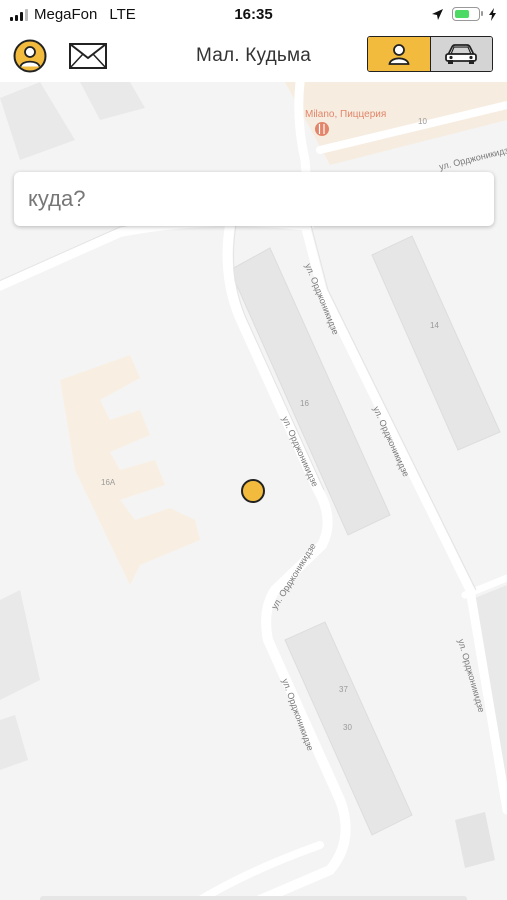  What do you see at coordinates (253, 898) in the screenshot?
I see `bottom-sheet-handle` at bounding box center [253, 898].